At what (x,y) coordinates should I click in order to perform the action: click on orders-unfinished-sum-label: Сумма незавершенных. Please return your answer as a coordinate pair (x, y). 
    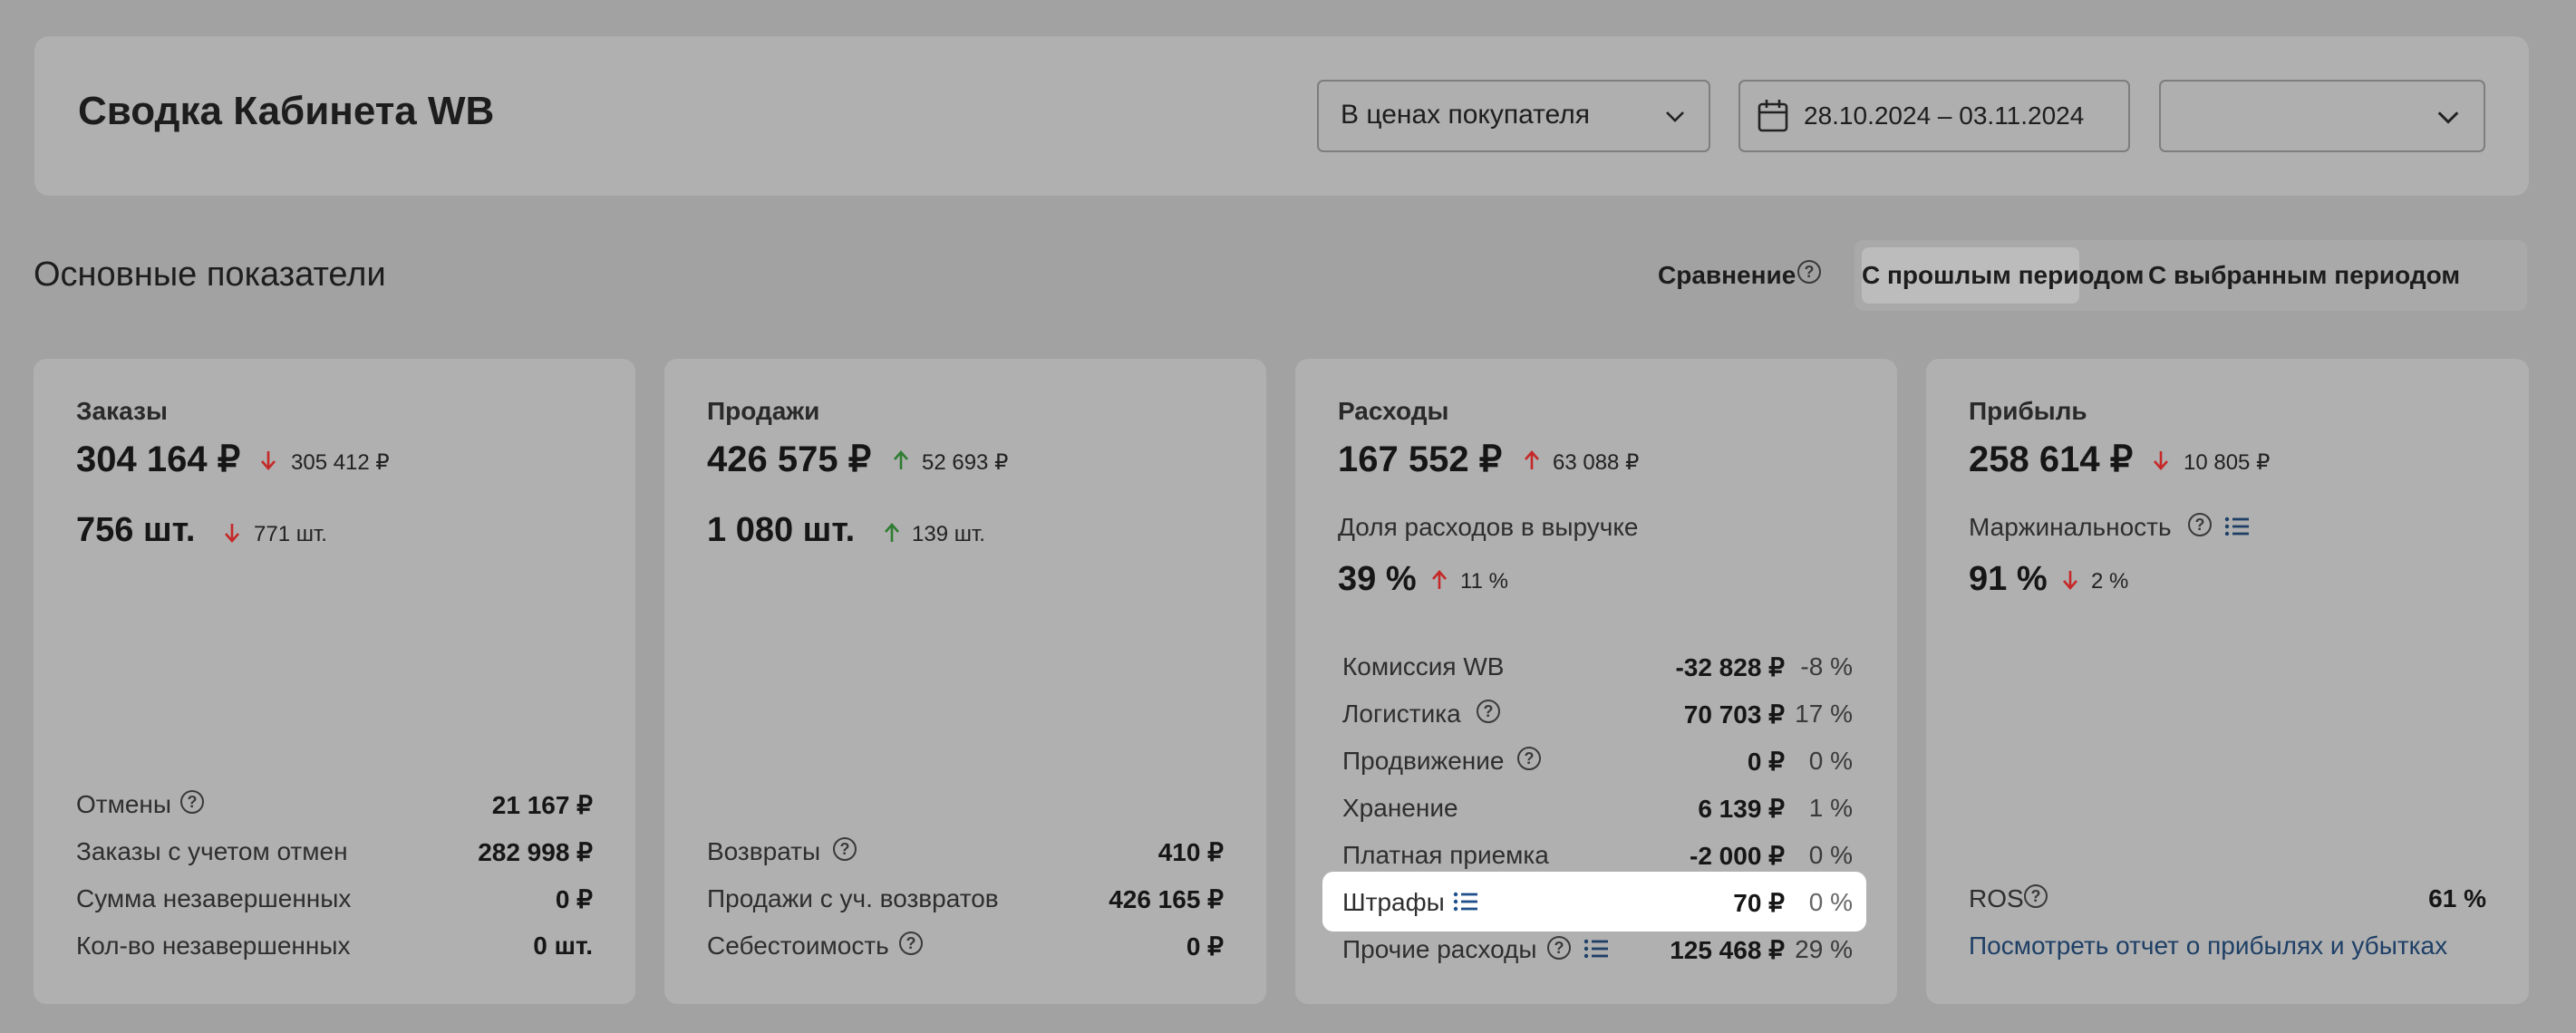
    Looking at the image, I should click on (214, 898).